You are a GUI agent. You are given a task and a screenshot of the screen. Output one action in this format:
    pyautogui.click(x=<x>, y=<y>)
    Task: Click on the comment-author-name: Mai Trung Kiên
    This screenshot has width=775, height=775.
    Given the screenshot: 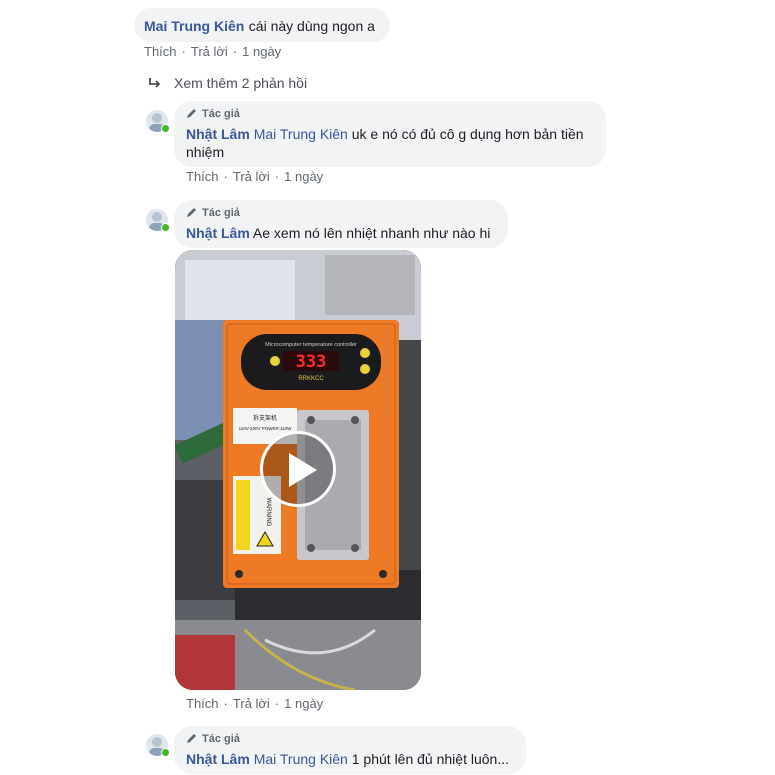 What is the action you would take?
    pyautogui.click(x=194, y=26)
    